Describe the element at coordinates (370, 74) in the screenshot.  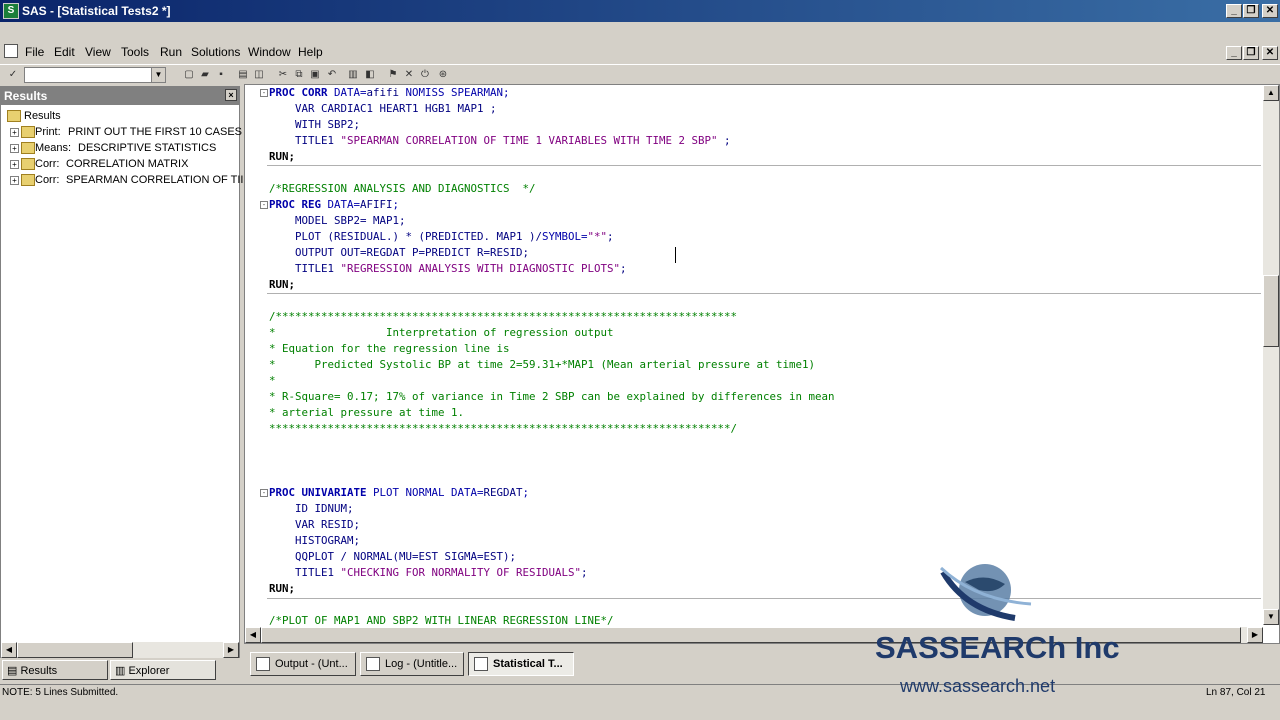
I see `explorer-icon: ◧` at that location.